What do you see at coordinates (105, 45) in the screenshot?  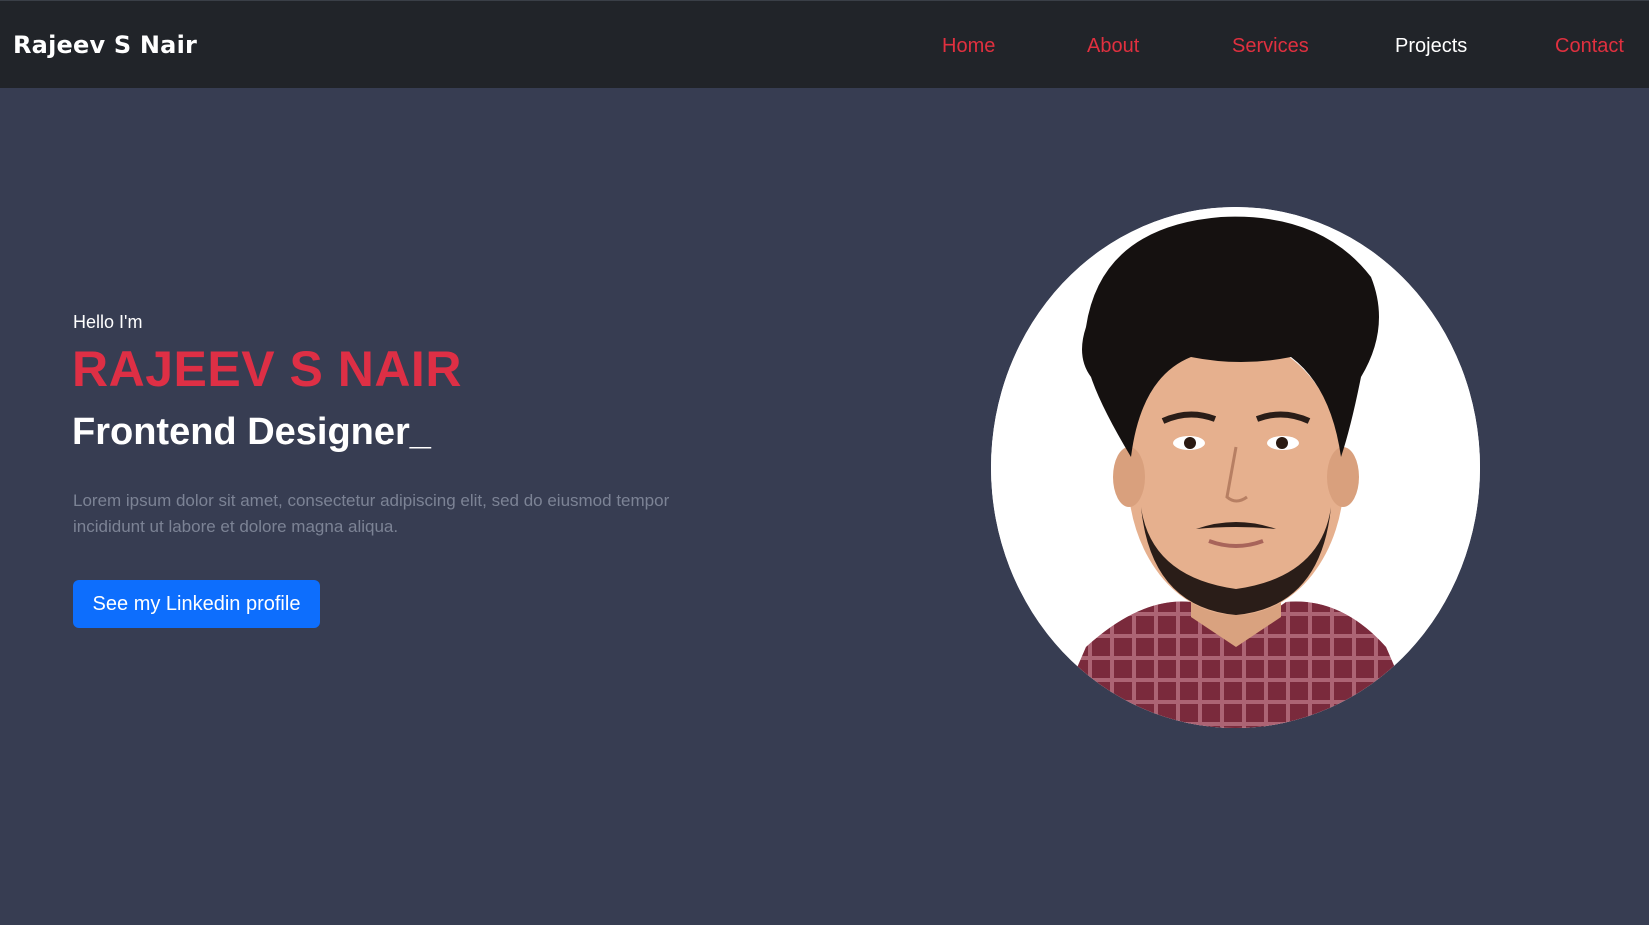 I see `brand-logo: Rajeev S Nair` at bounding box center [105, 45].